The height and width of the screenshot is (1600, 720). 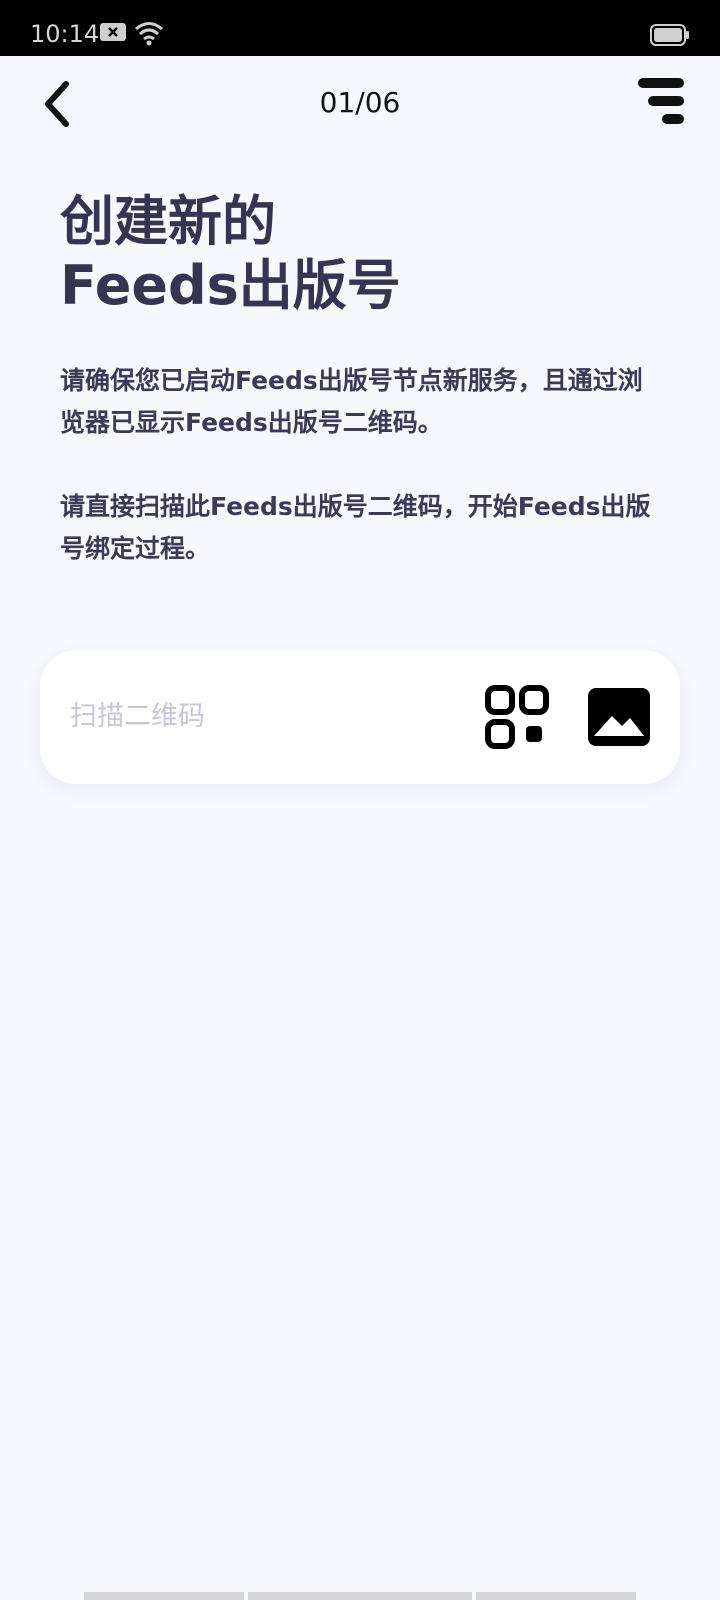 What do you see at coordinates (230, 285) in the screenshot?
I see `page-title-line2: Feeds出版号` at bounding box center [230, 285].